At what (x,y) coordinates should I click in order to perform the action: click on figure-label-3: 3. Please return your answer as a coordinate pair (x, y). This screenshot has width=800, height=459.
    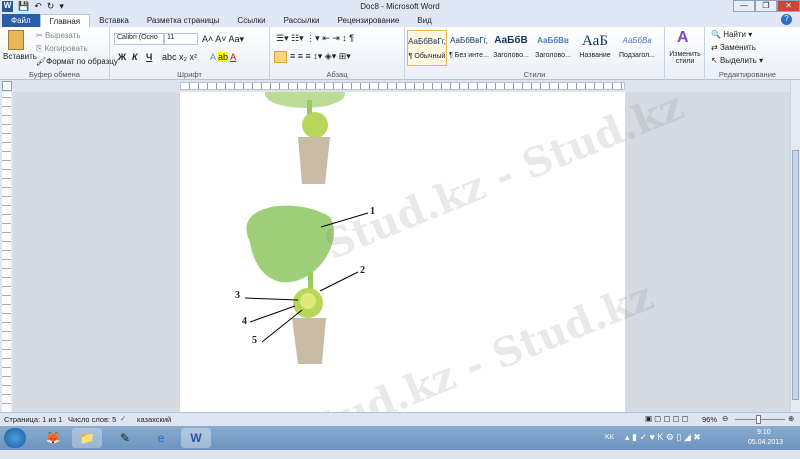
    Looking at the image, I should click on (237, 295).